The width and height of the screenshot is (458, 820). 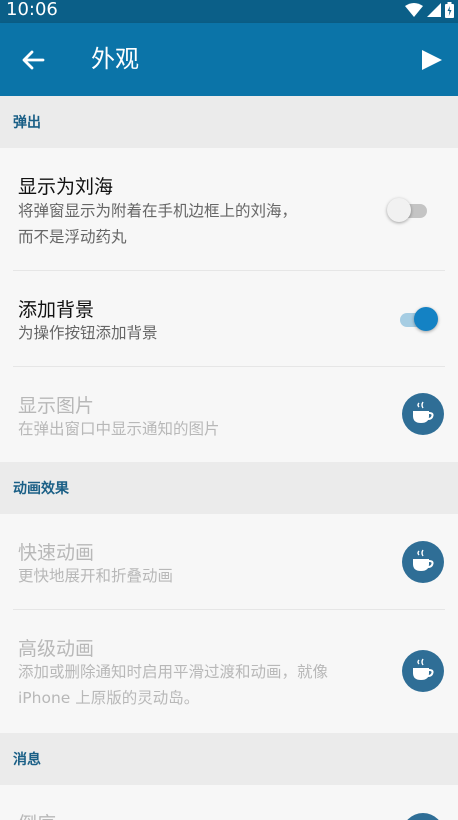 What do you see at coordinates (32, 10) in the screenshot?
I see `status-time: 10:06` at bounding box center [32, 10].